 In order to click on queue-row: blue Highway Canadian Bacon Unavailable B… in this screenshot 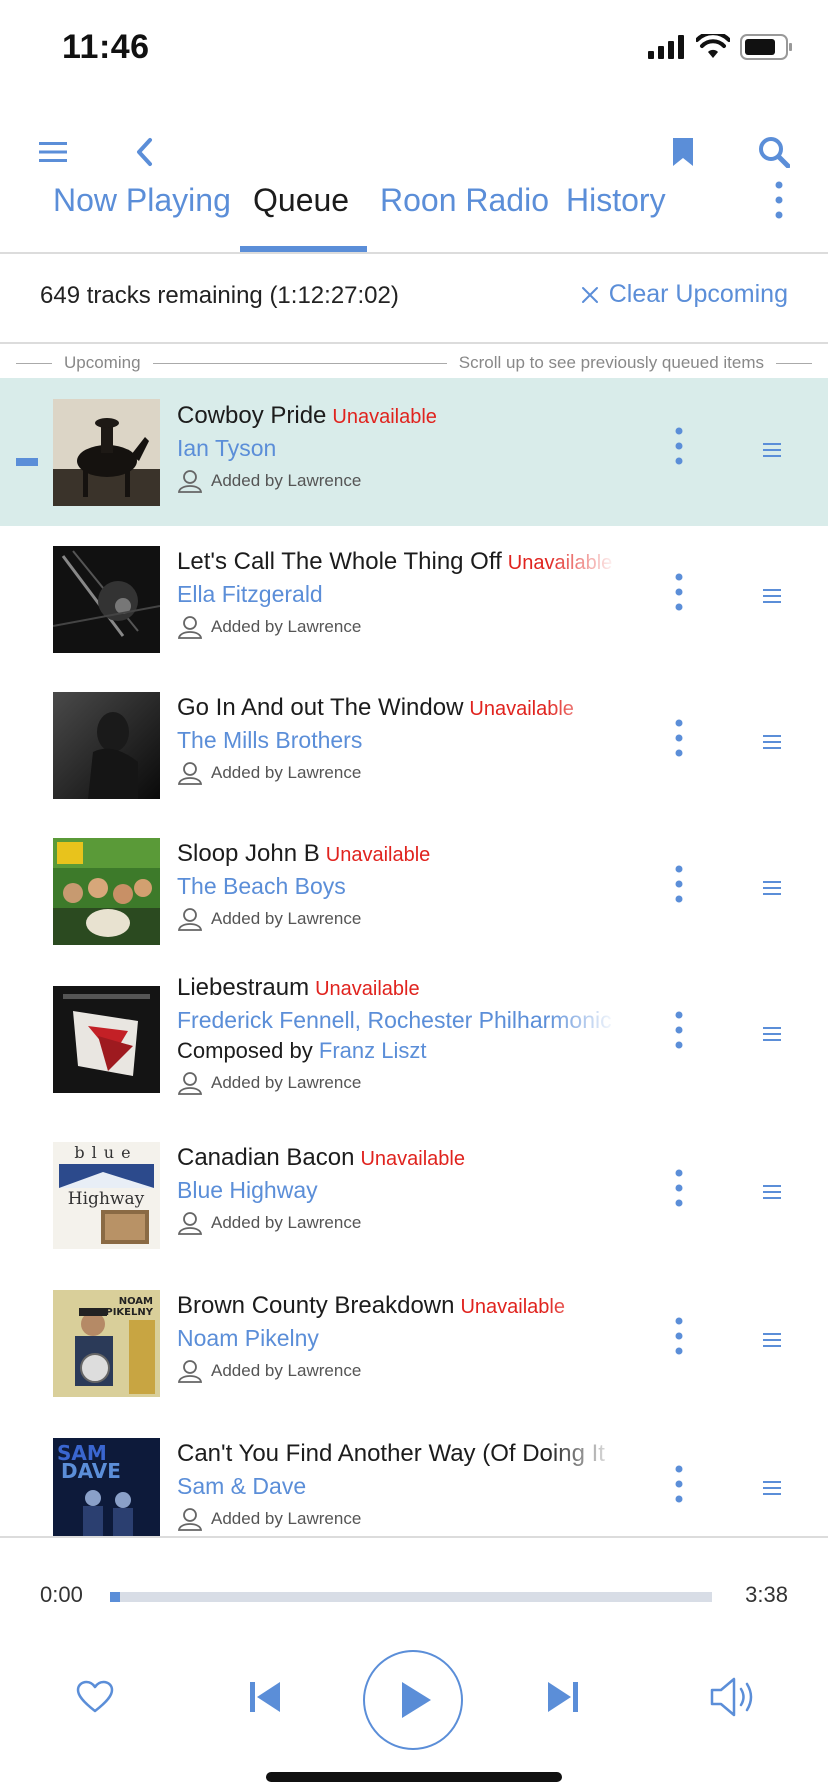, I will do `click(414, 1199)`.